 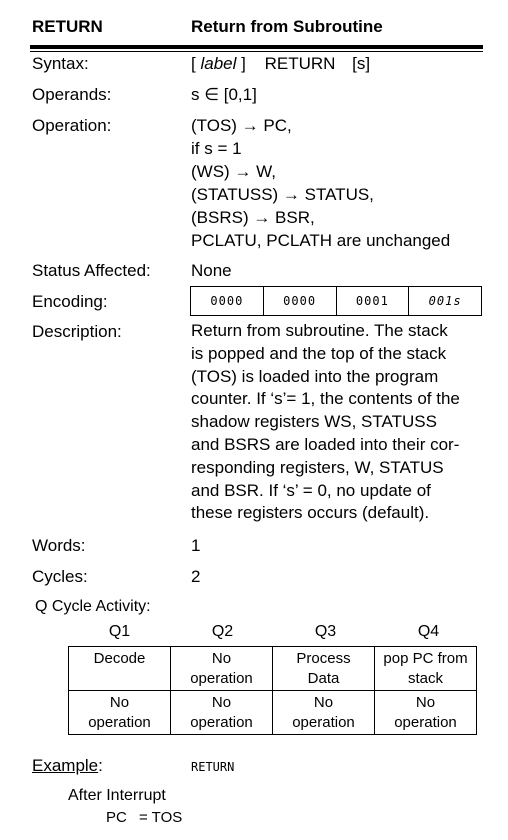 I want to click on example-result-val: = TOS, so click(x=161, y=817).